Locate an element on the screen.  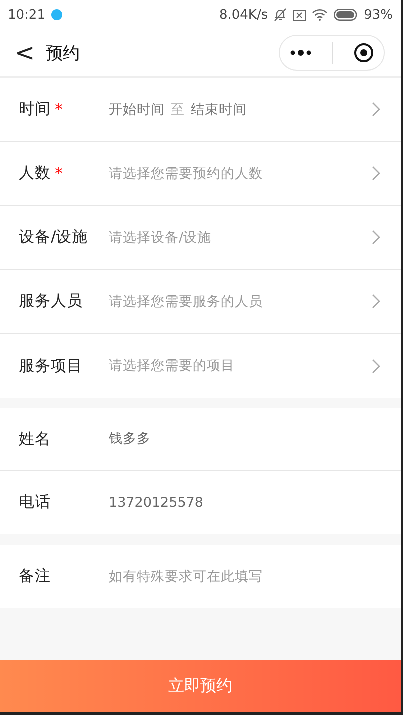
input-field: 钱多多 is located at coordinates (245, 439).